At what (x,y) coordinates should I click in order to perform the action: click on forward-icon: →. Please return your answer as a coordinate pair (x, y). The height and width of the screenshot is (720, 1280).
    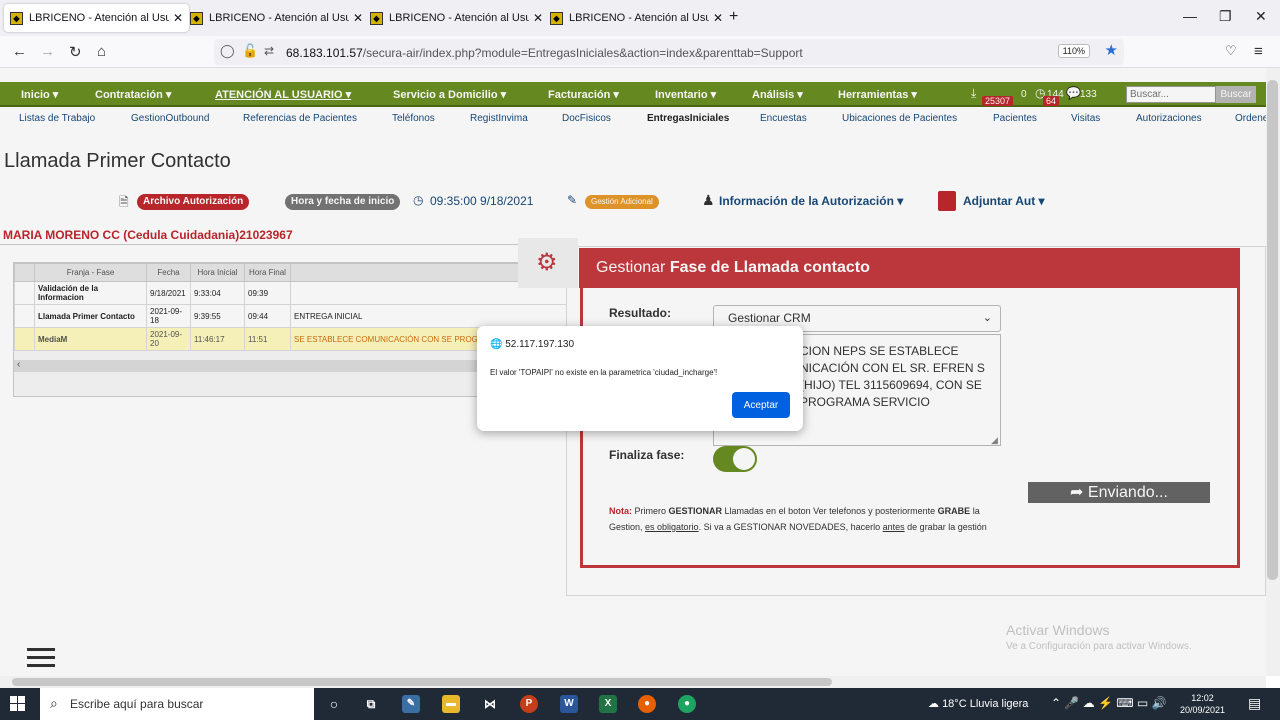
    Looking at the image, I should click on (47, 51).